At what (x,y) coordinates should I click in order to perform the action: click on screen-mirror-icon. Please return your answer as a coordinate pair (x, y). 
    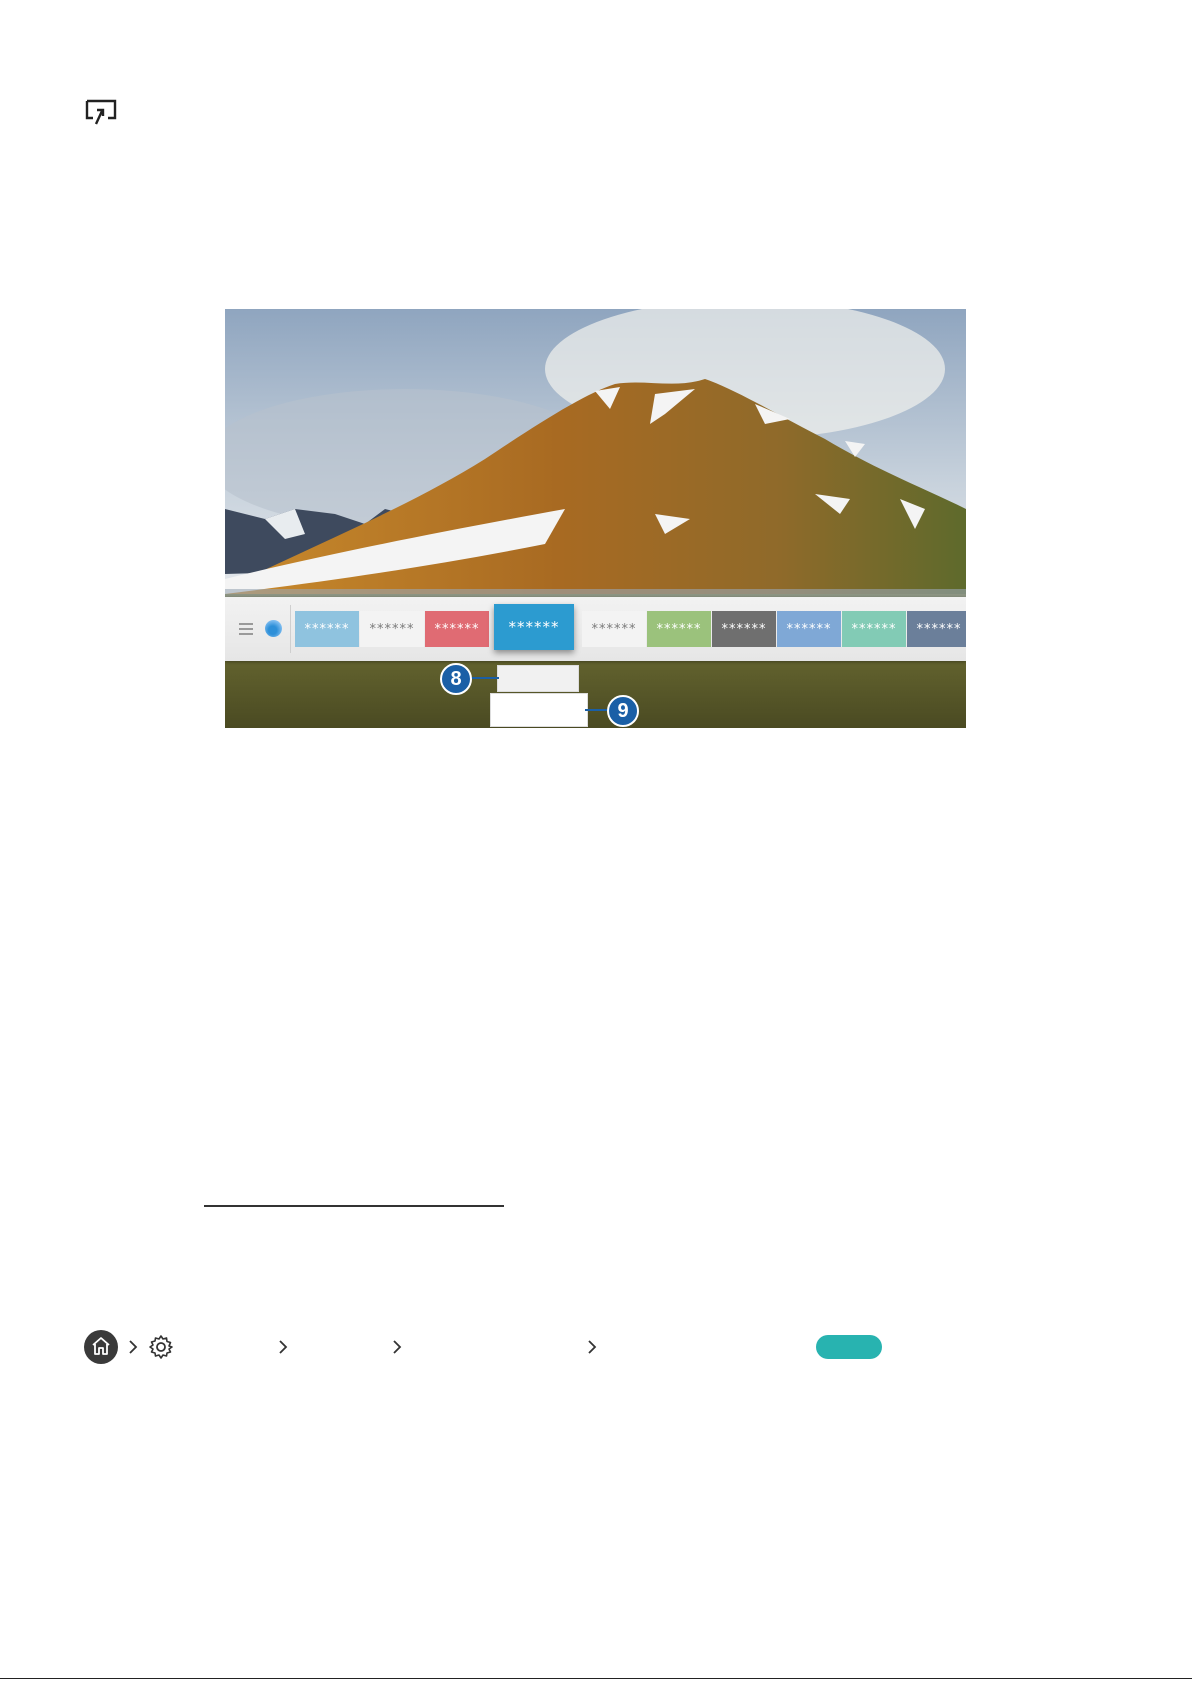
    Looking at the image, I should click on (101, 112).